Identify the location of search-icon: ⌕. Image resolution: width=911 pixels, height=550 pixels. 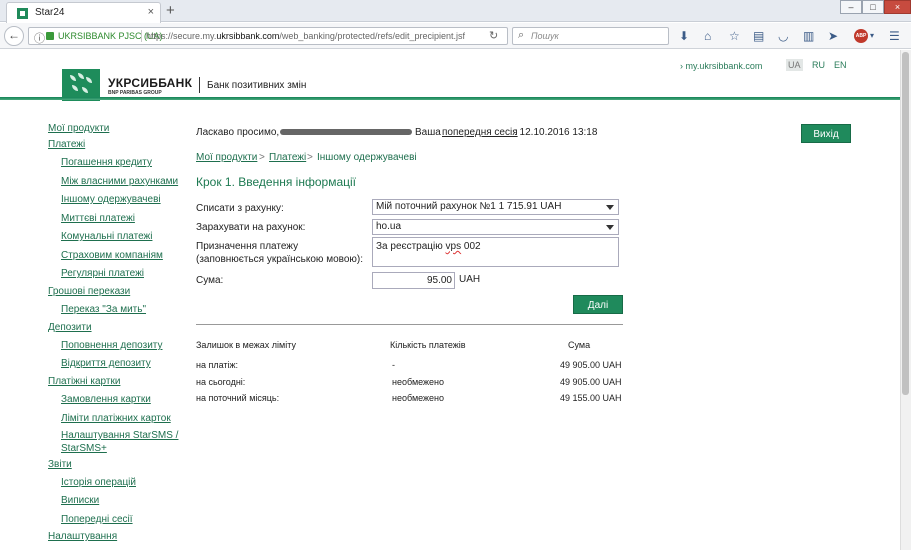
(521, 35).